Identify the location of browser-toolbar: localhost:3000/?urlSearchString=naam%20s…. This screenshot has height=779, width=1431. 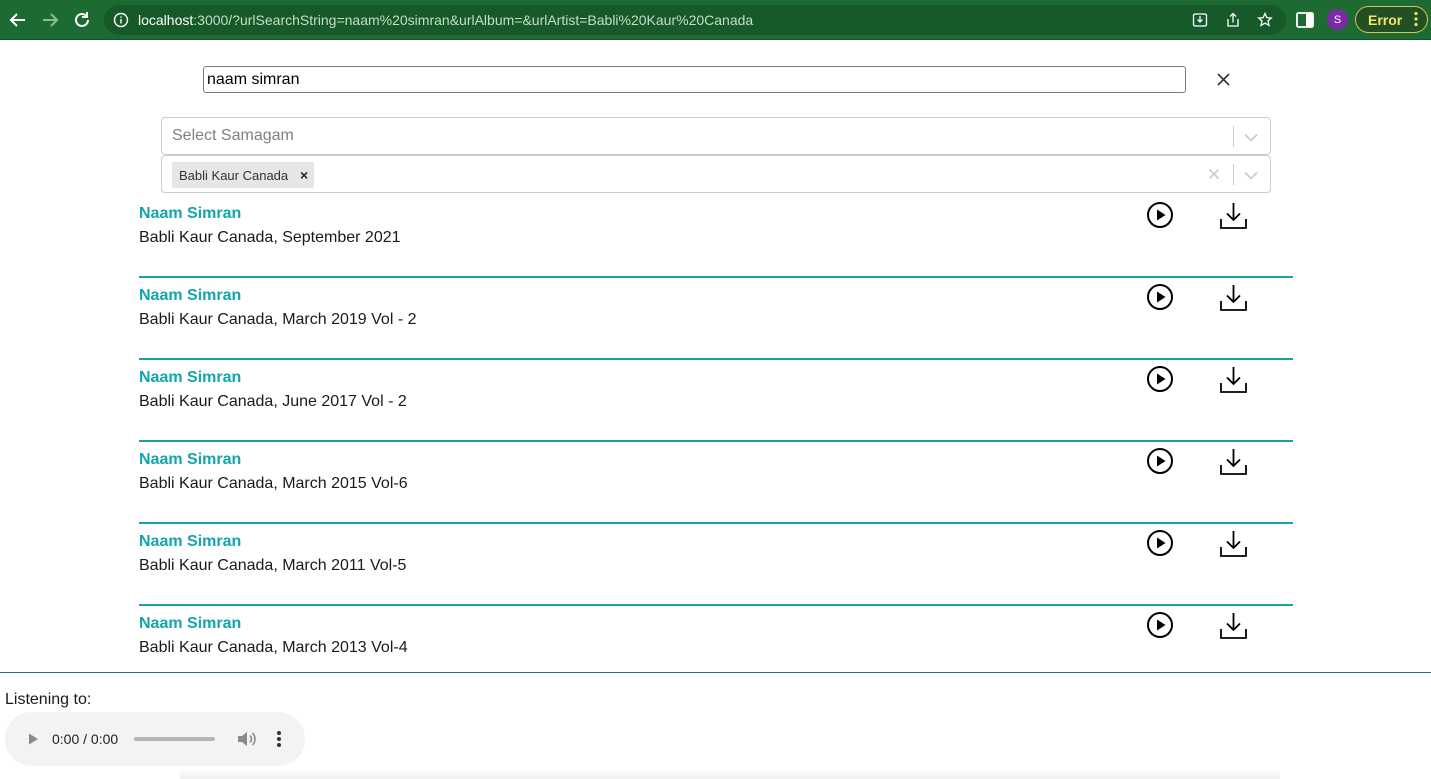
(715, 20).